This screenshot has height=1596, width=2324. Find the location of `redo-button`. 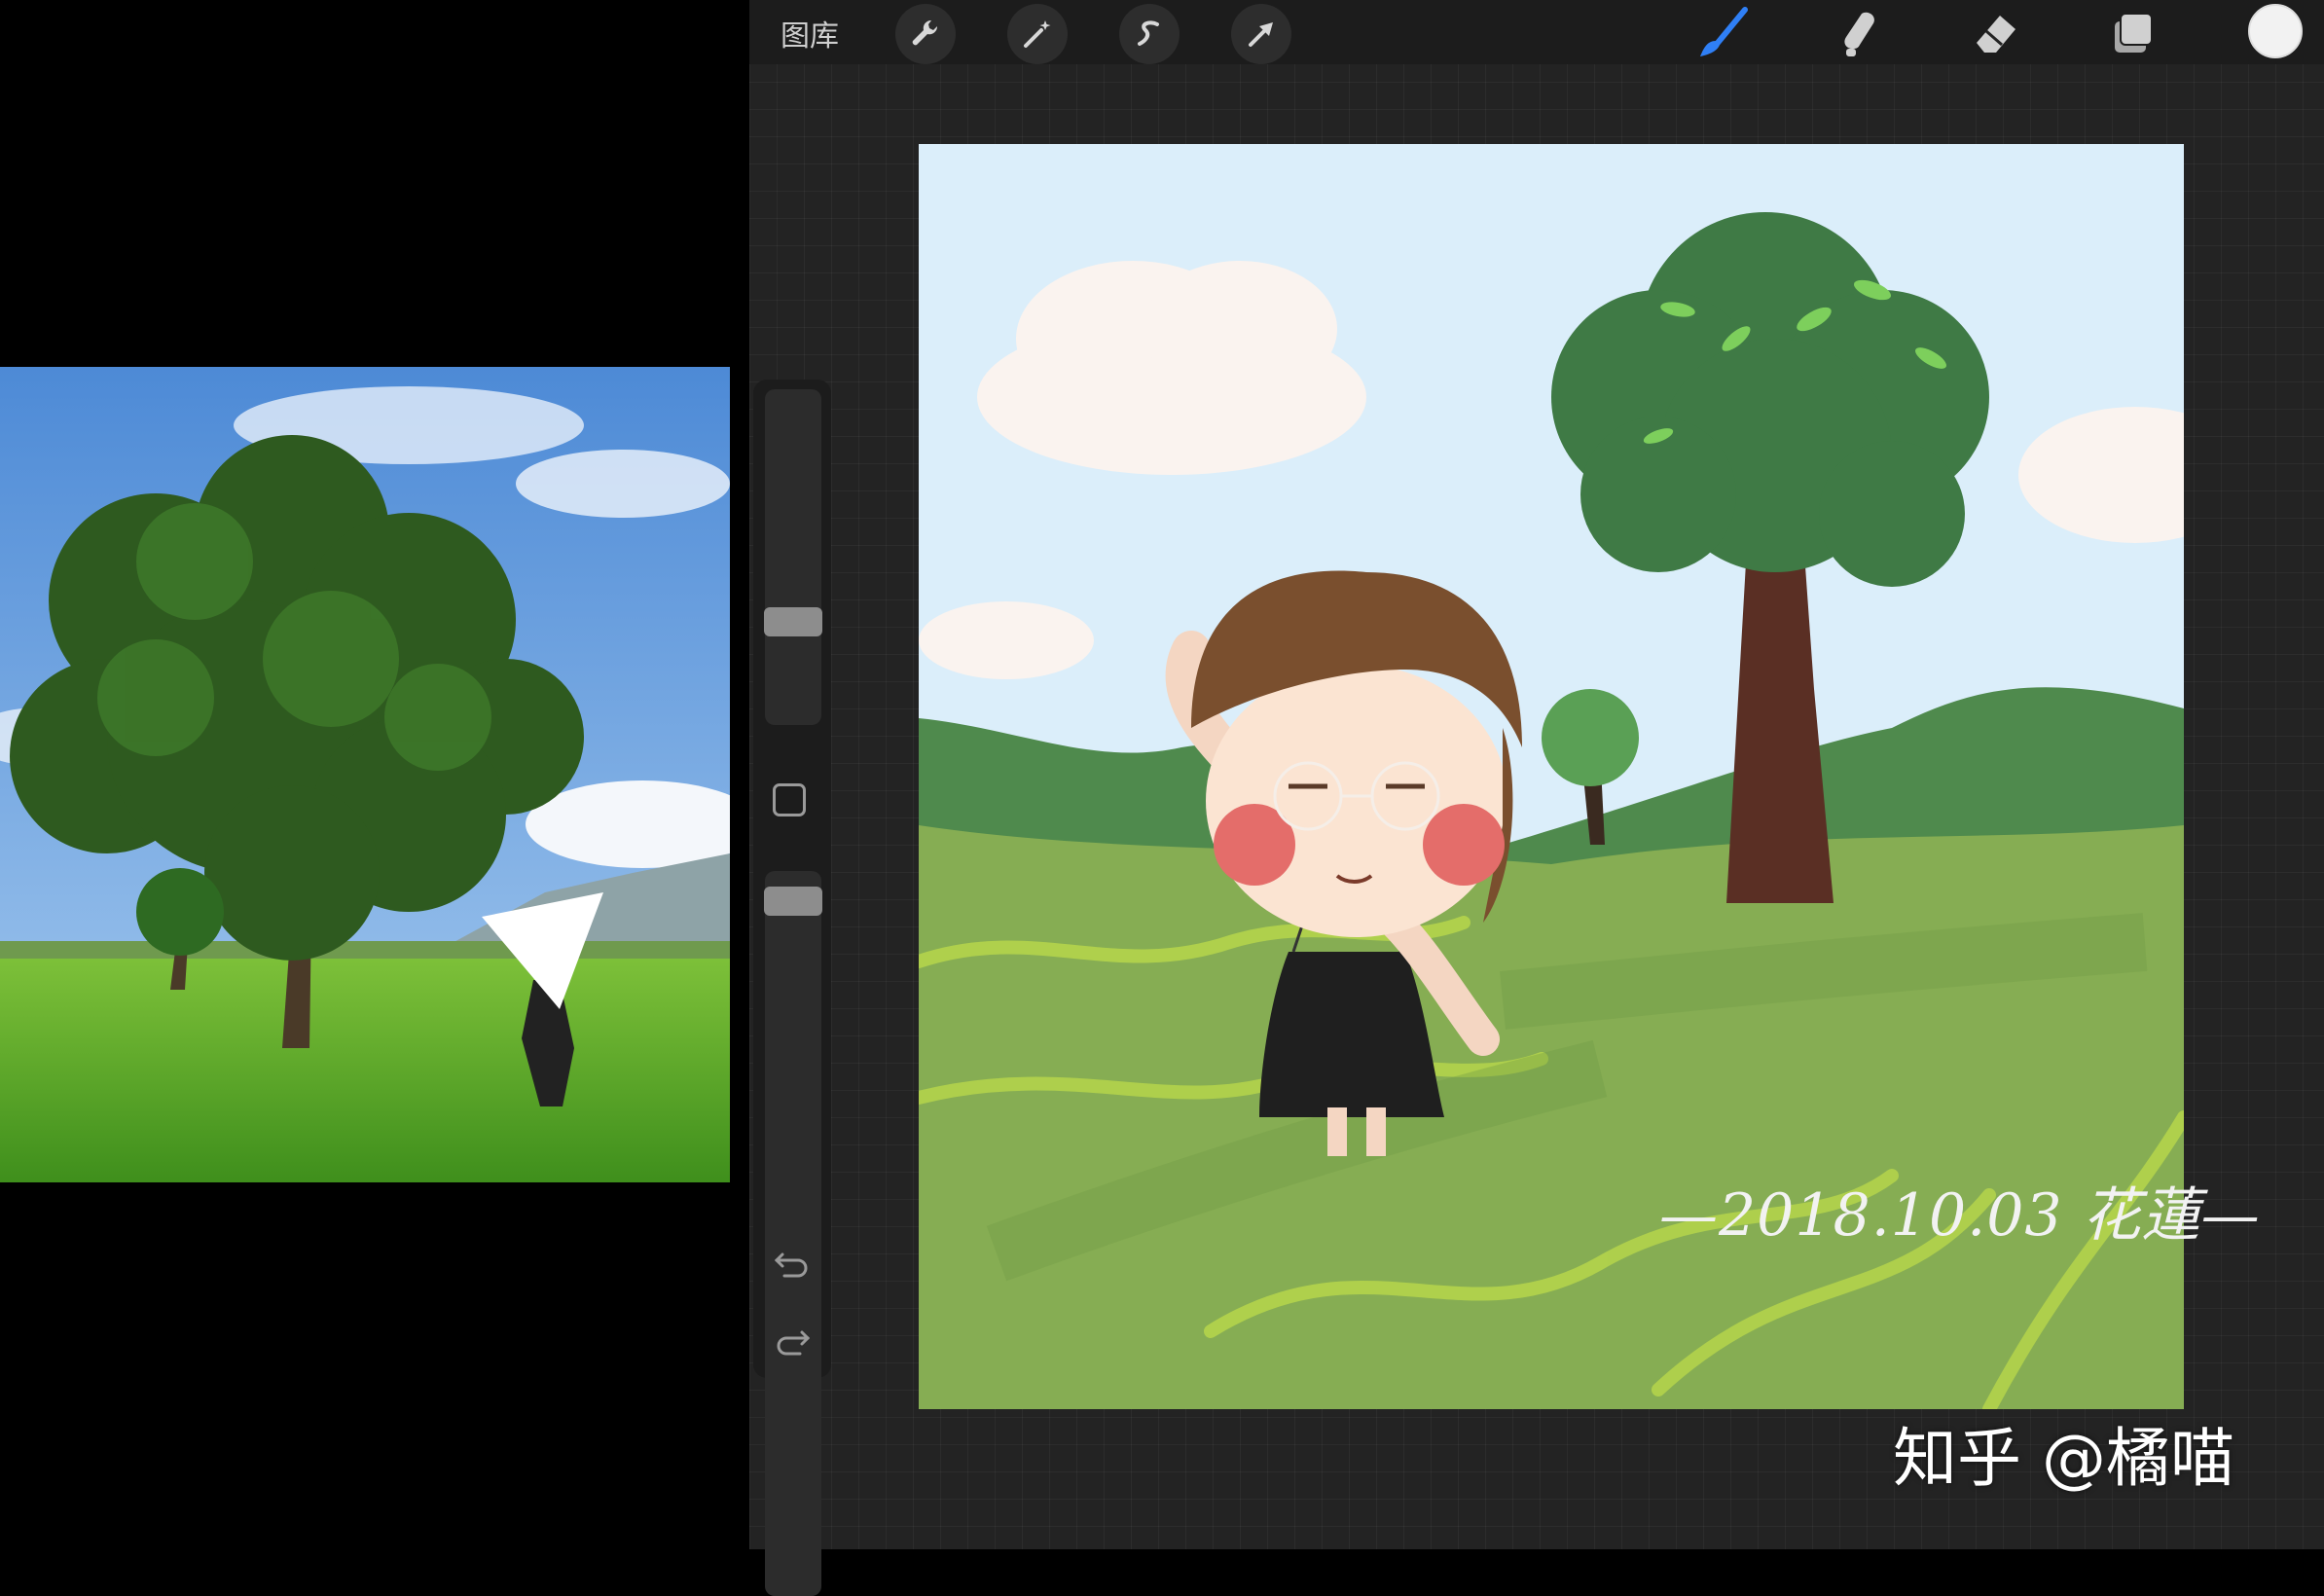

redo-button is located at coordinates (792, 1340).